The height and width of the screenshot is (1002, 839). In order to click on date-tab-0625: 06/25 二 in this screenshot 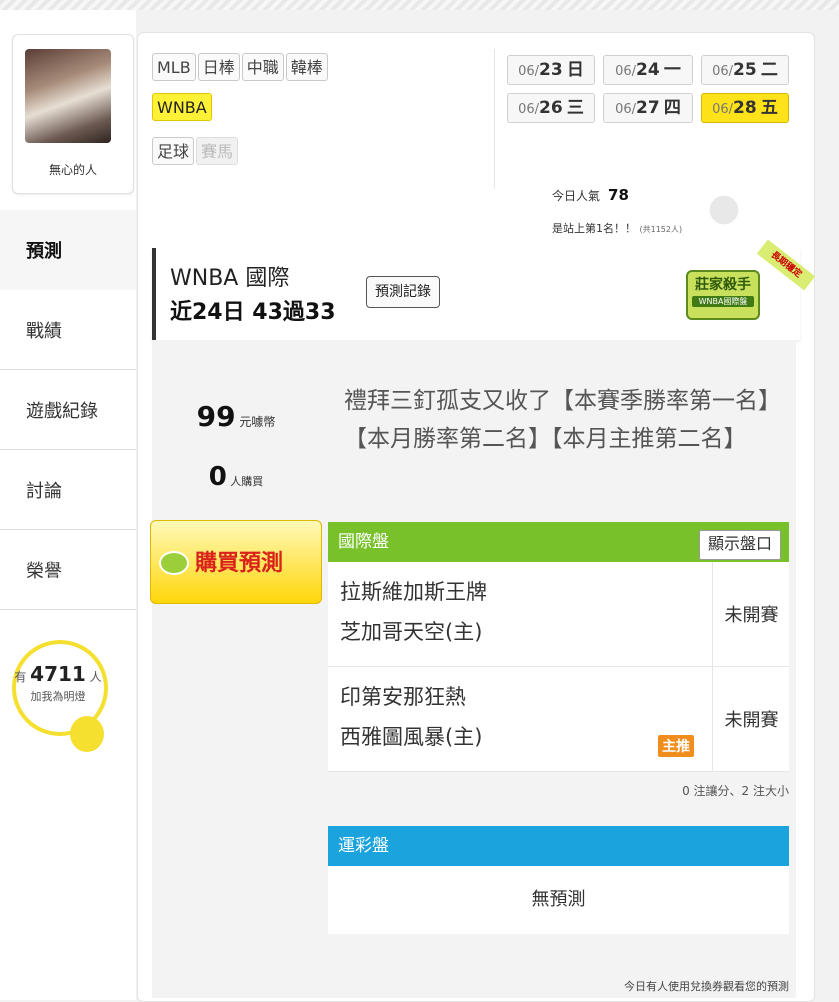, I will do `click(745, 70)`.